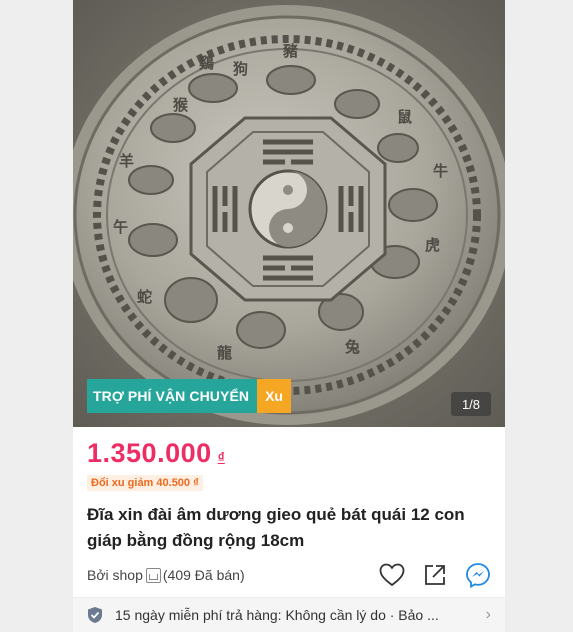 This screenshot has width=573, height=632. Describe the element at coordinates (95, 615) in the screenshot. I see `shield-icon` at that location.